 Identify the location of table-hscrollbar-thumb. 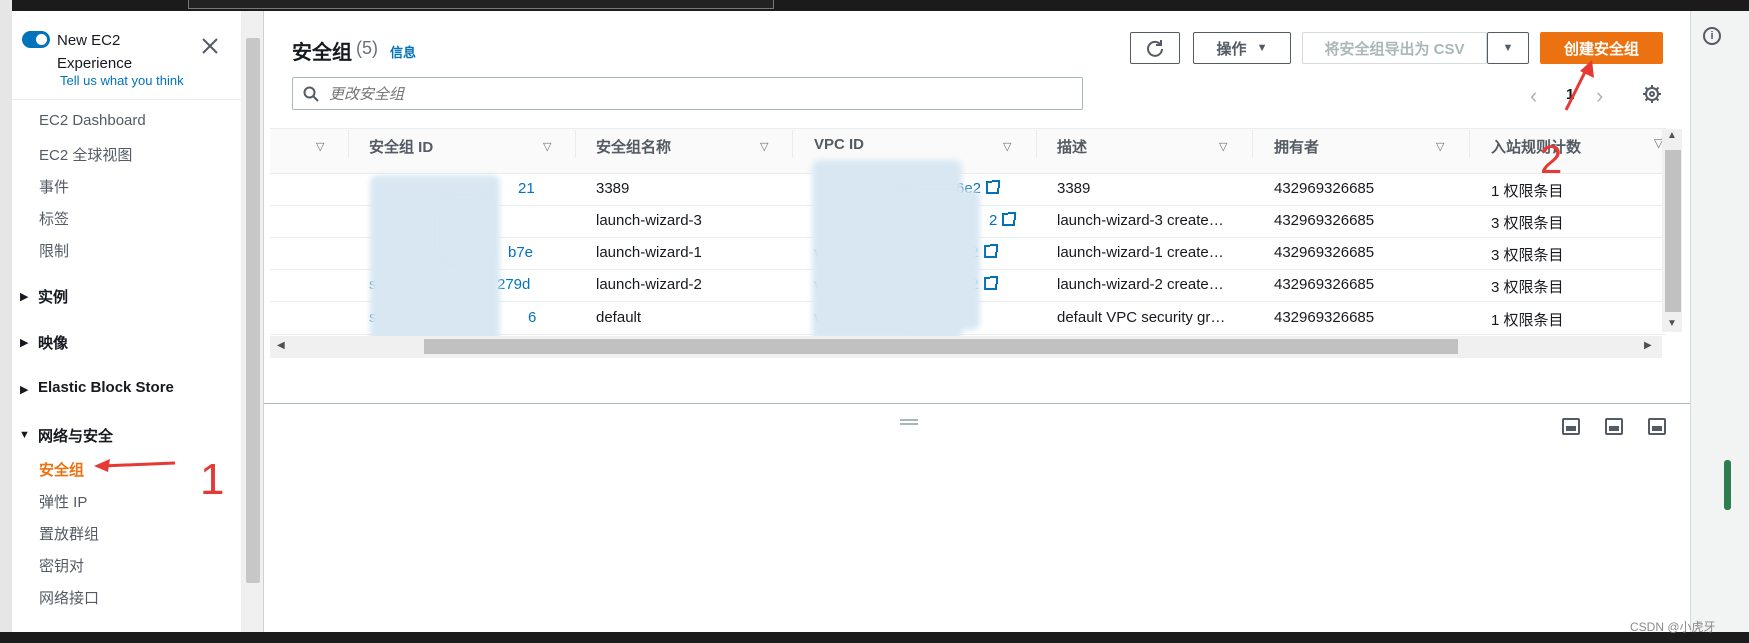
(941, 346).